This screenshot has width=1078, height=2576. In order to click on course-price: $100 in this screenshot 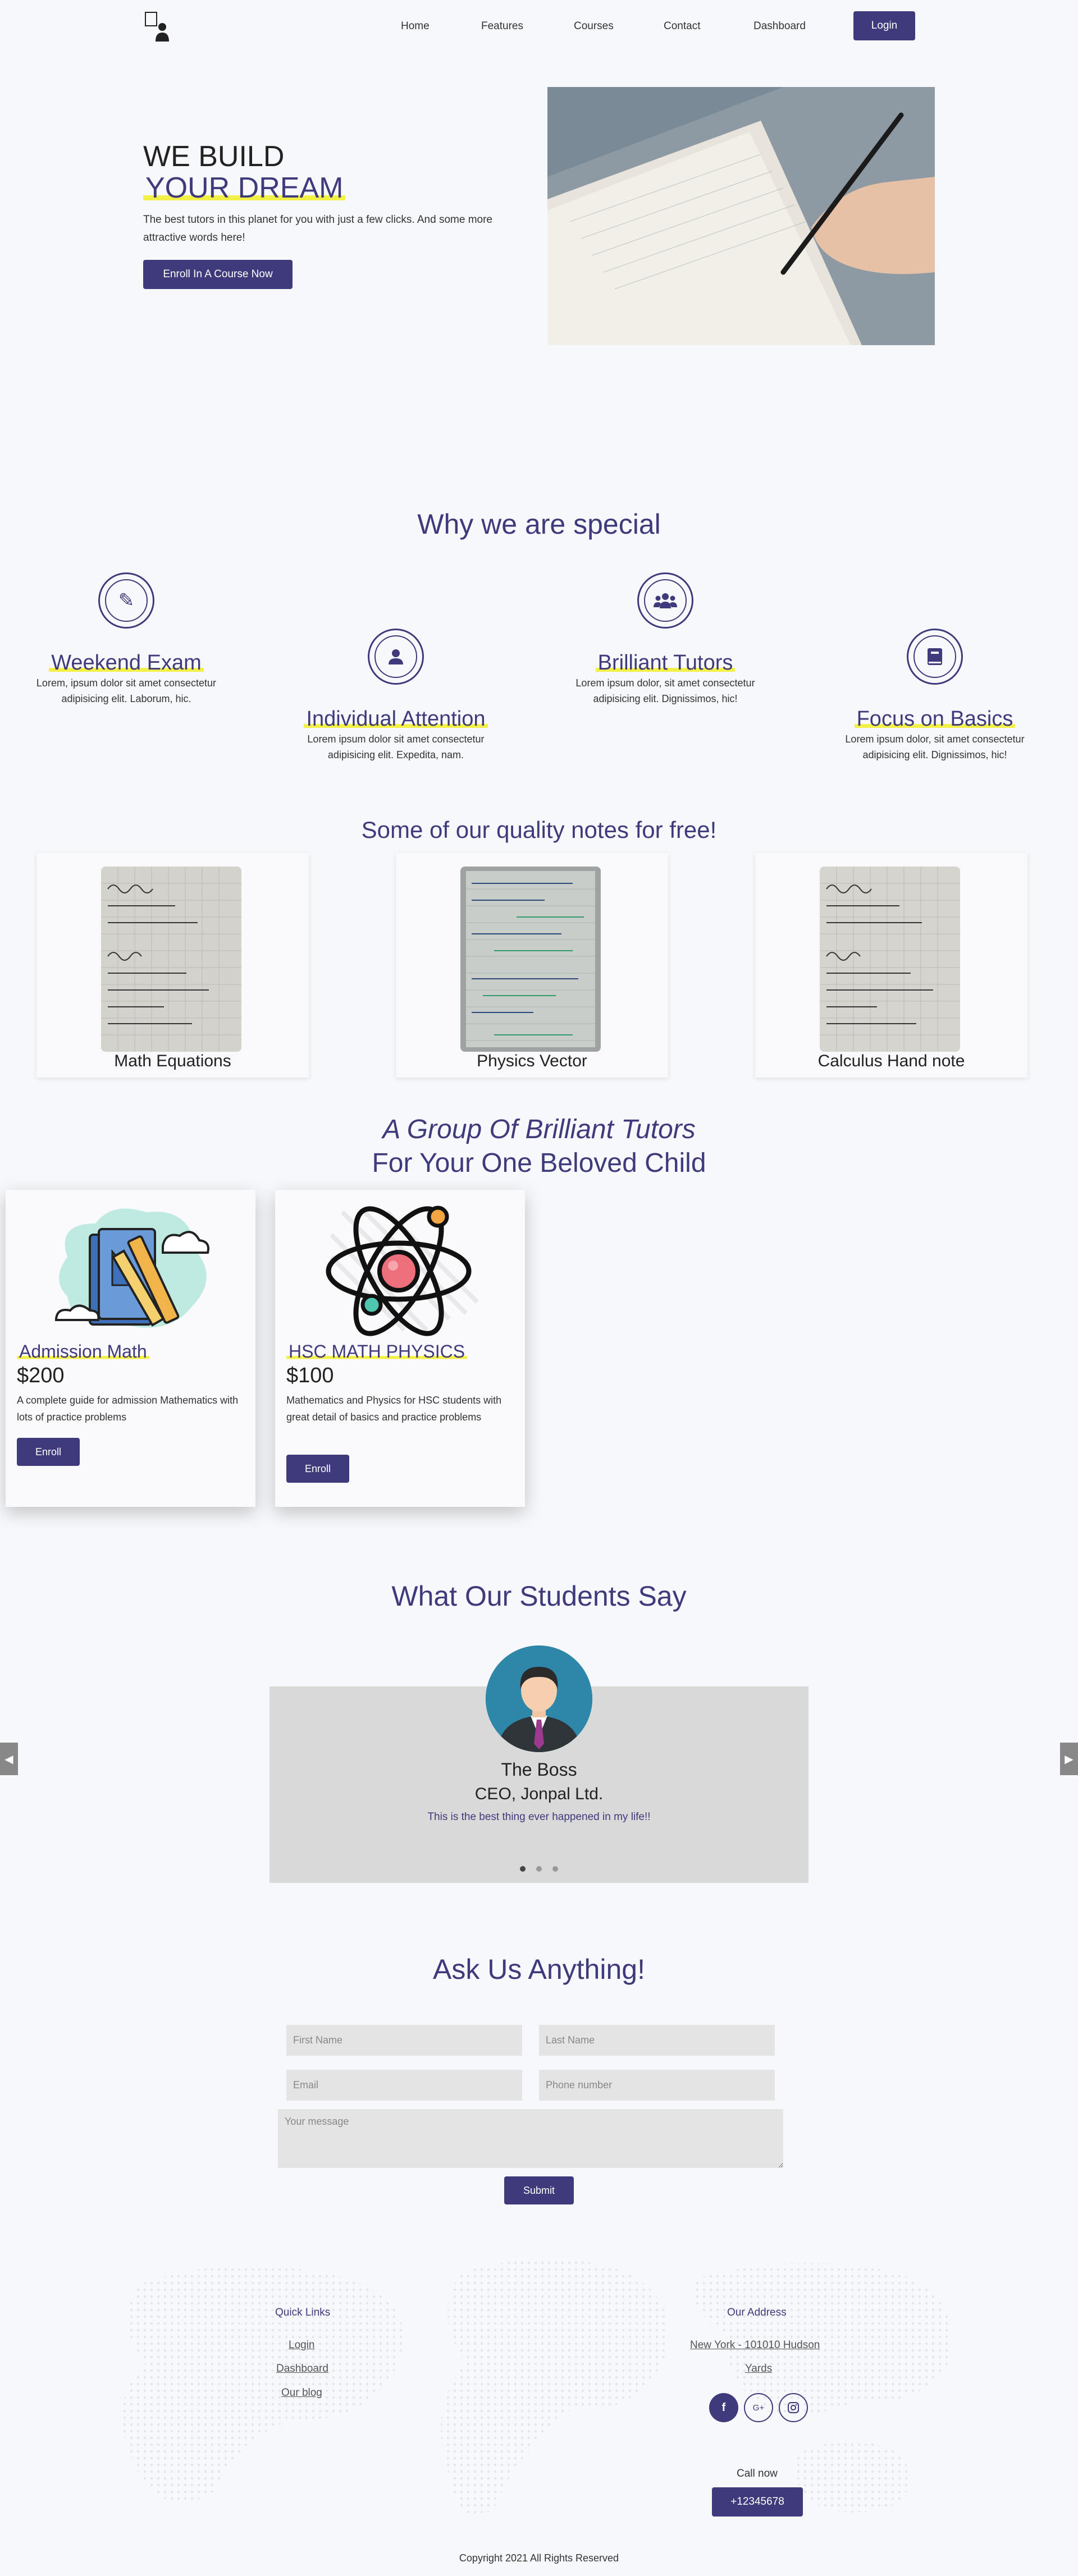, I will do `click(310, 1375)`.